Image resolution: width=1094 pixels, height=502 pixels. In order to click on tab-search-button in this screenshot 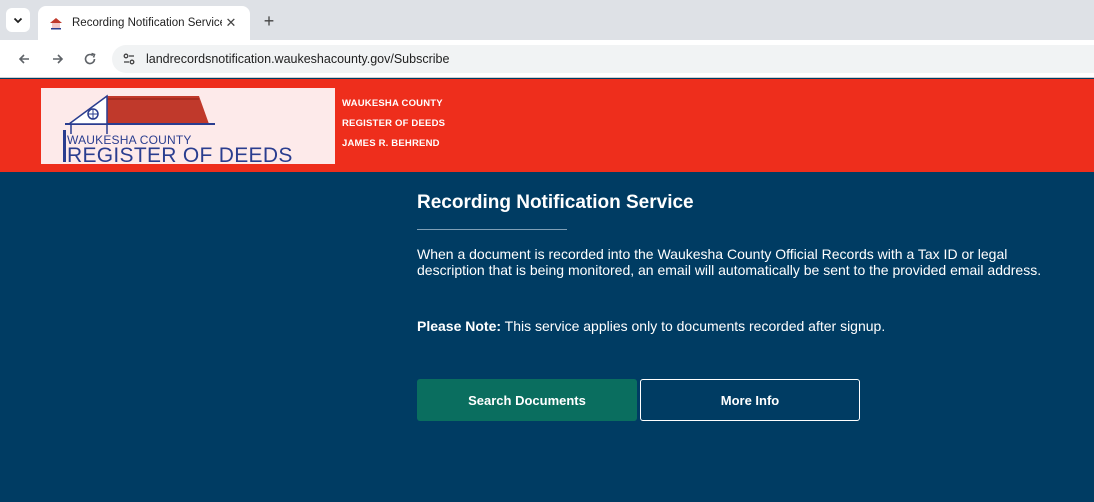, I will do `click(18, 20)`.